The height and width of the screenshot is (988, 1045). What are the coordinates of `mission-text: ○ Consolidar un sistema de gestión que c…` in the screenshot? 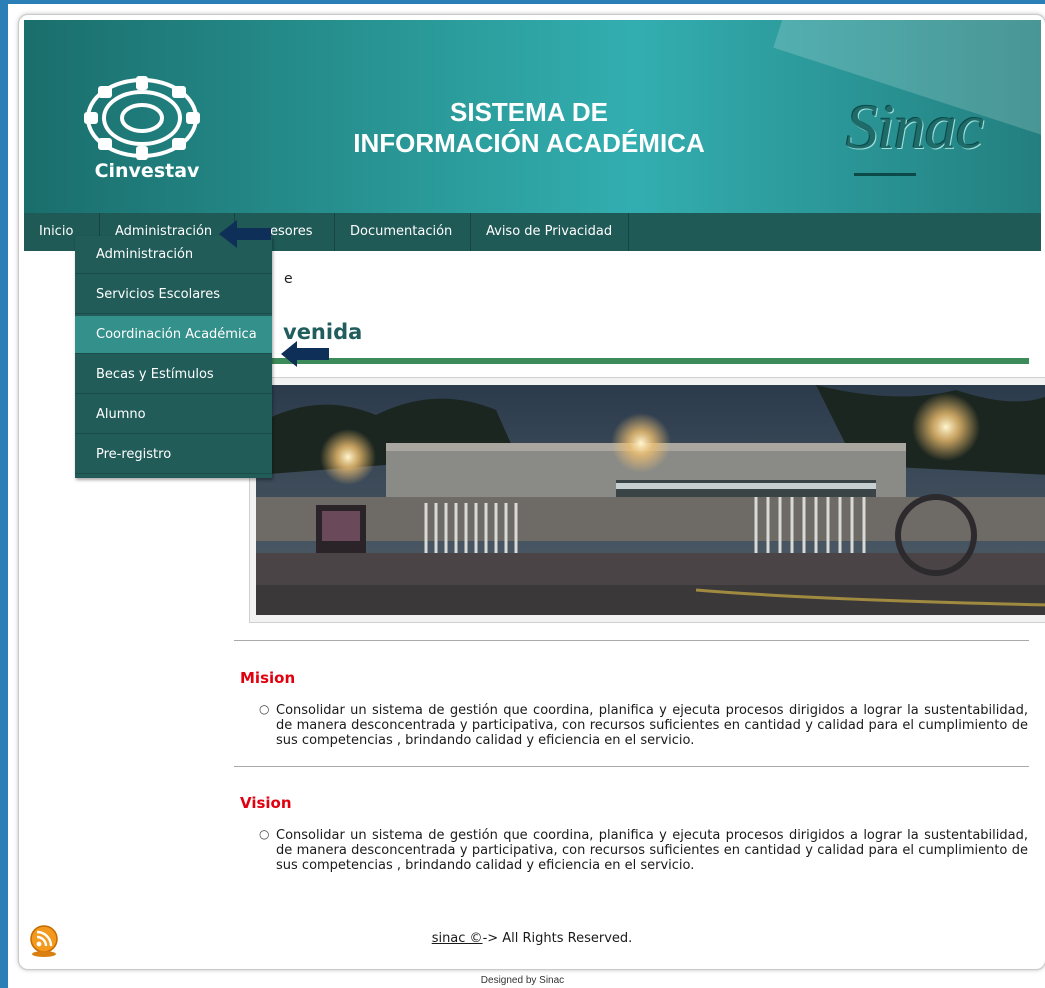 It's located at (641, 725).